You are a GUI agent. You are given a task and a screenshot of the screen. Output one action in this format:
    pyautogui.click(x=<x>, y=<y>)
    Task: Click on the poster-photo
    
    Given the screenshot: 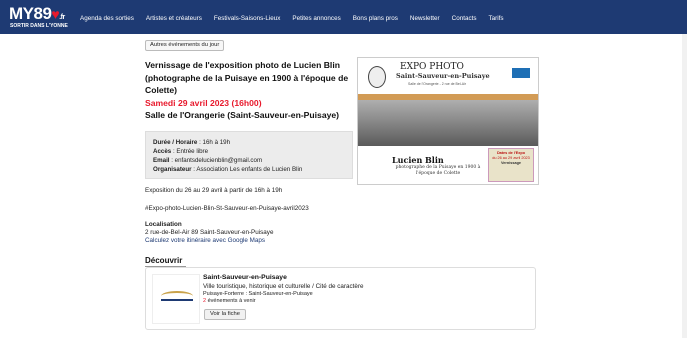 What is the action you would take?
    pyautogui.click(x=448, y=120)
    